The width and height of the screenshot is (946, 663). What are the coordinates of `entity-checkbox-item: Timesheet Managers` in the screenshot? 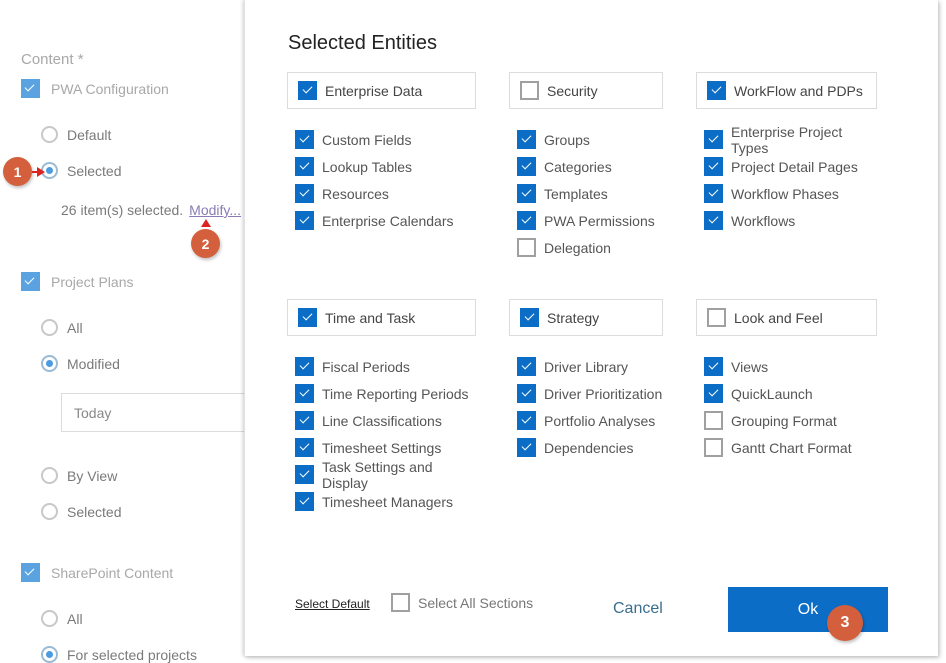 It's located at (381, 501).